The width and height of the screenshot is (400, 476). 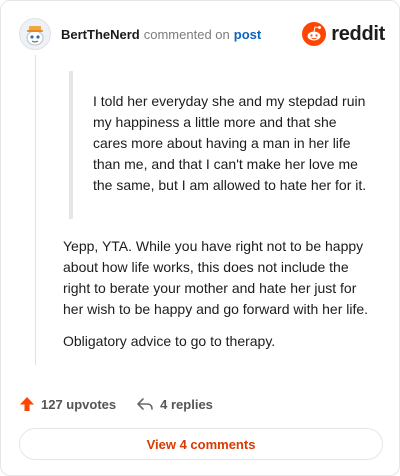 I want to click on reply-arrow-icon, so click(x=145, y=404).